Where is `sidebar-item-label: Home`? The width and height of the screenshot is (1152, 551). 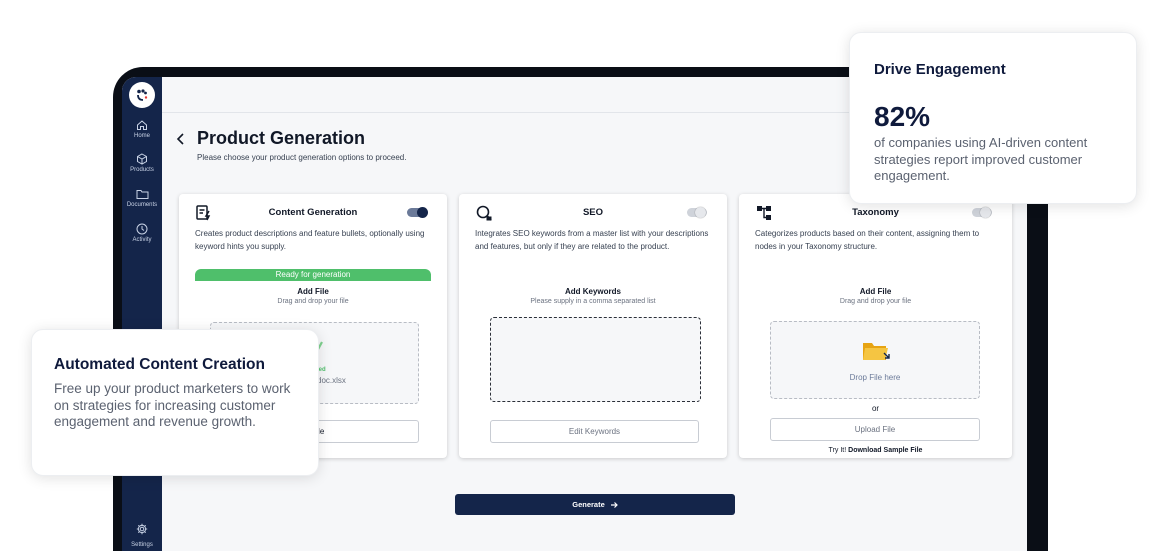 sidebar-item-label: Home is located at coordinates (141, 136).